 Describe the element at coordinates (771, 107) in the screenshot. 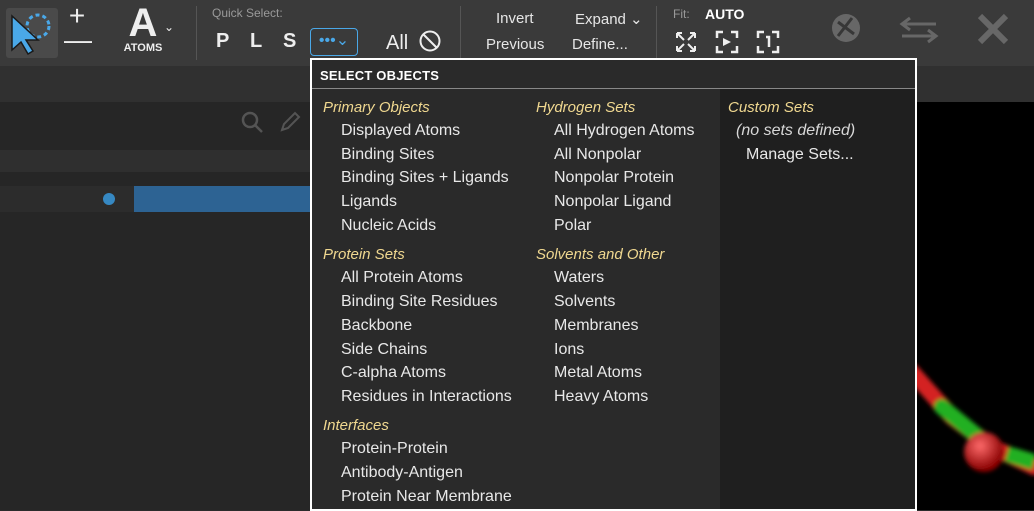

I see `heading-custom-sets: Custom Sets` at that location.